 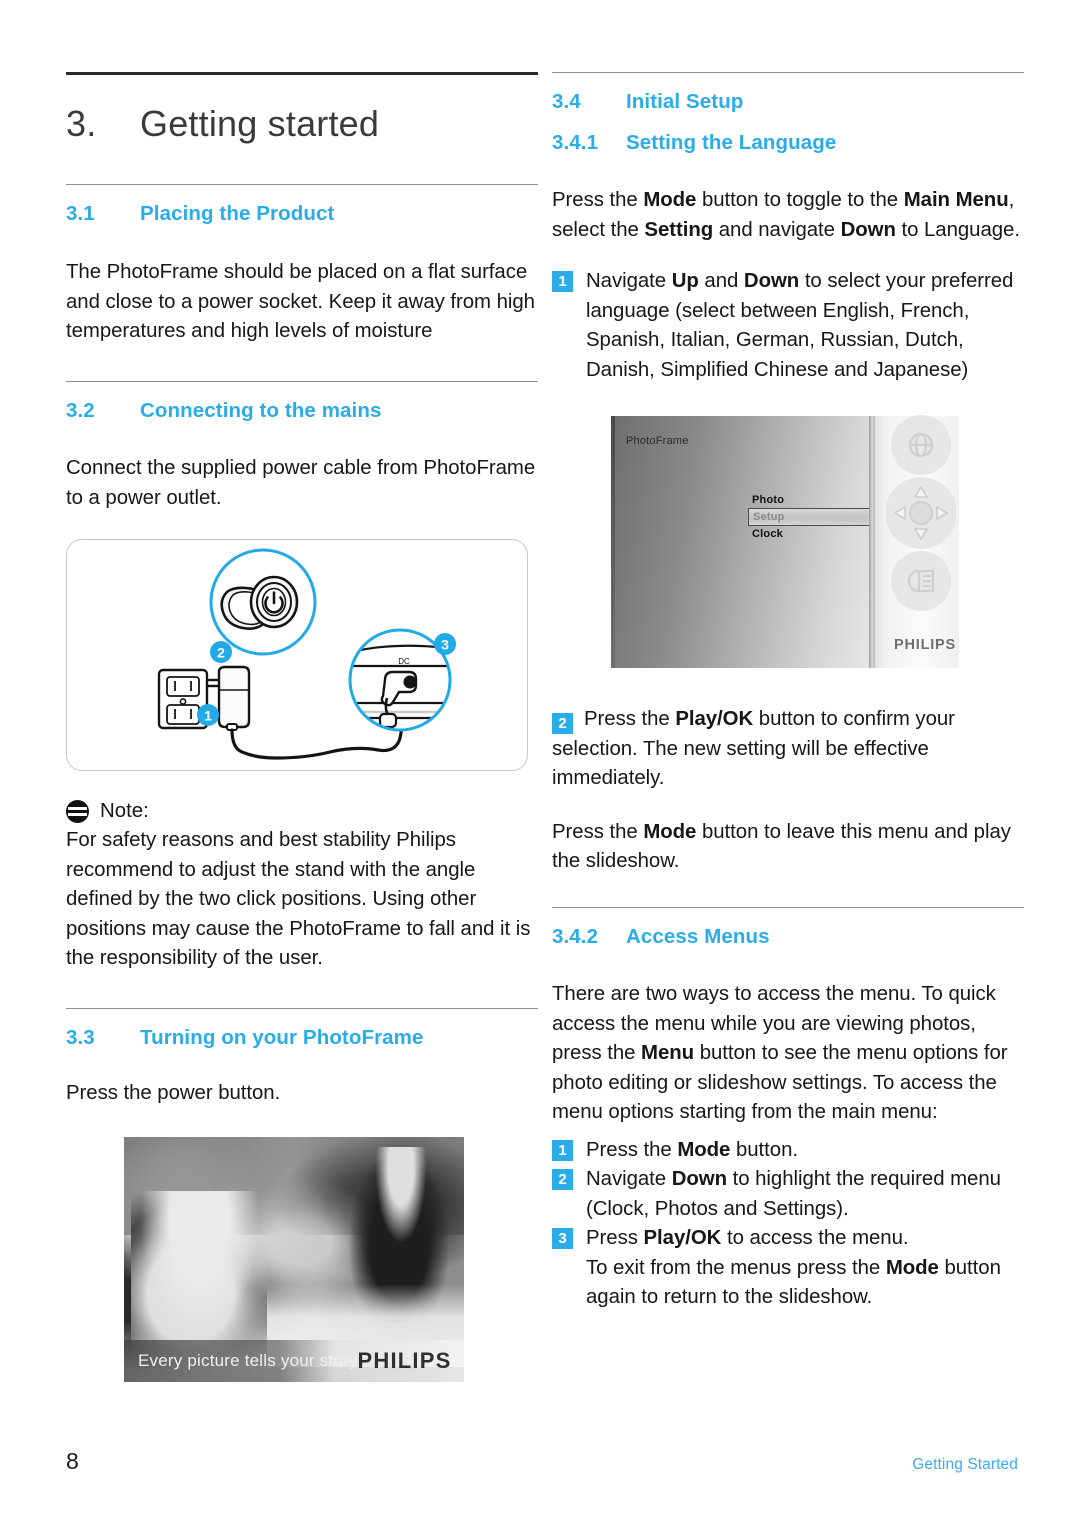 I want to click on chapter-top-rule, so click(x=302, y=73).